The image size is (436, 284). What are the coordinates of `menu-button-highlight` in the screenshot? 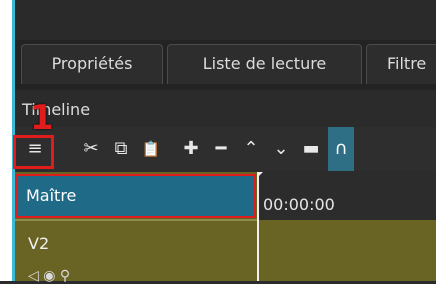 It's located at (33, 152).